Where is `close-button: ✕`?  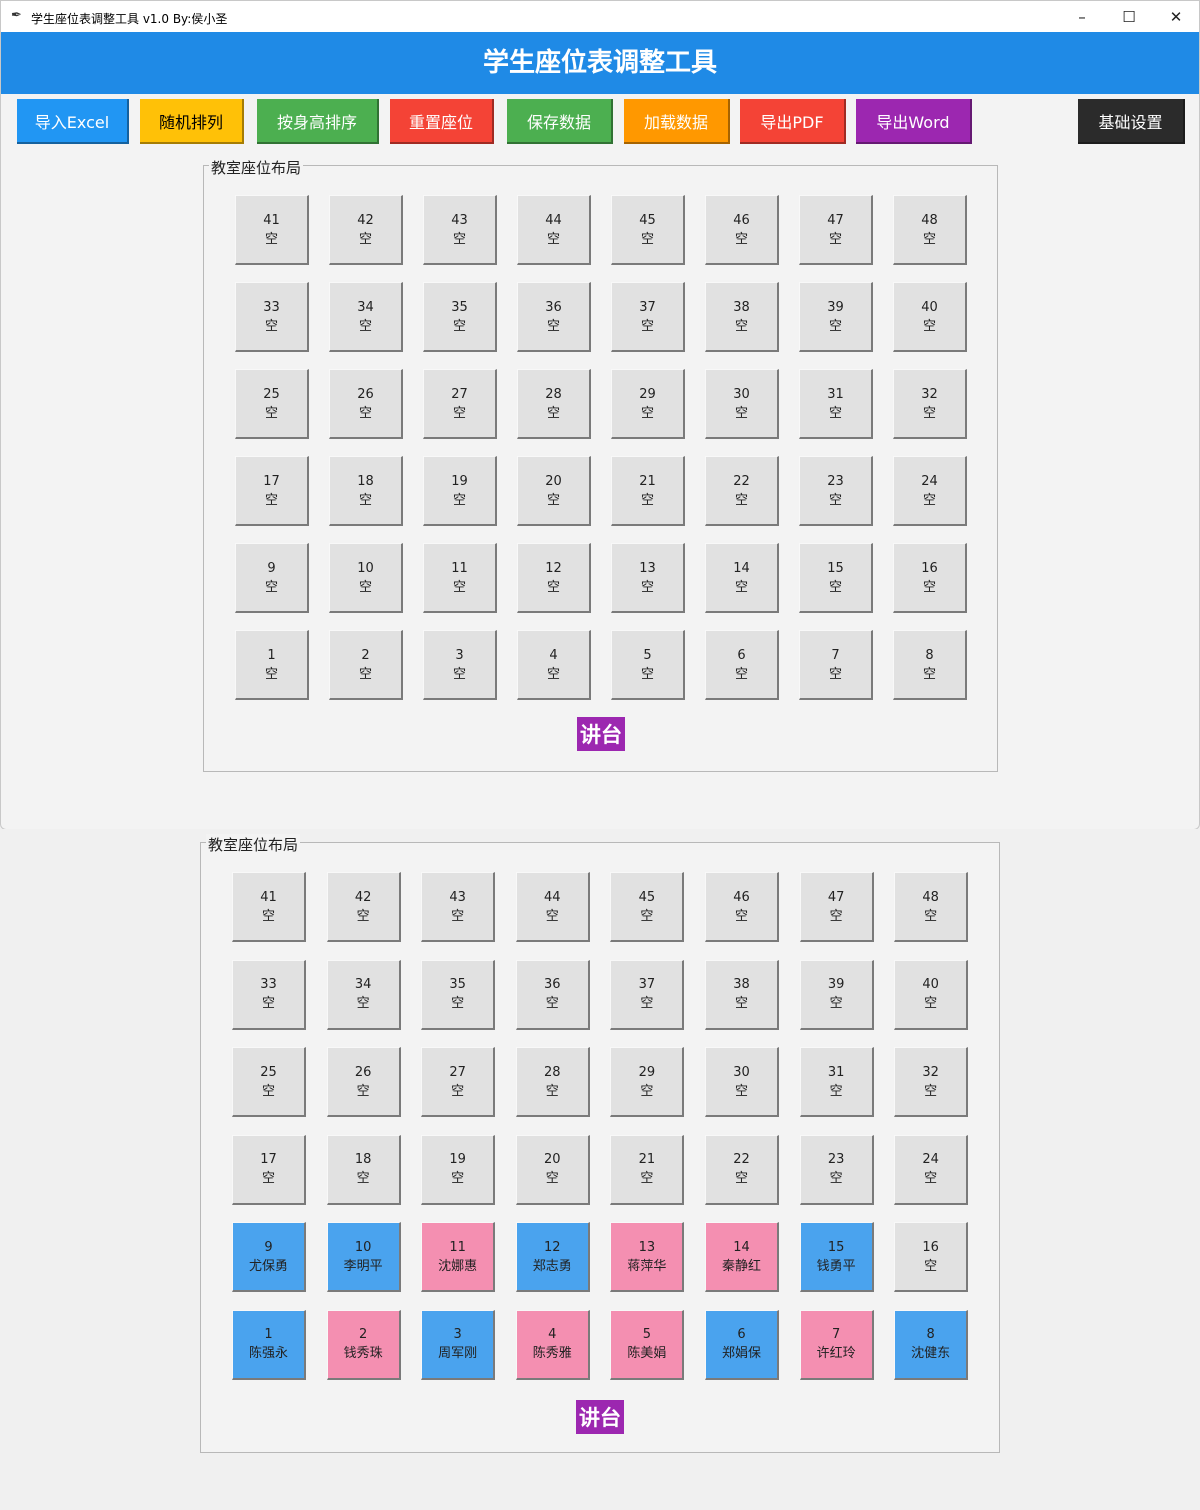 close-button: ✕ is located at coordinates (1176, 16).